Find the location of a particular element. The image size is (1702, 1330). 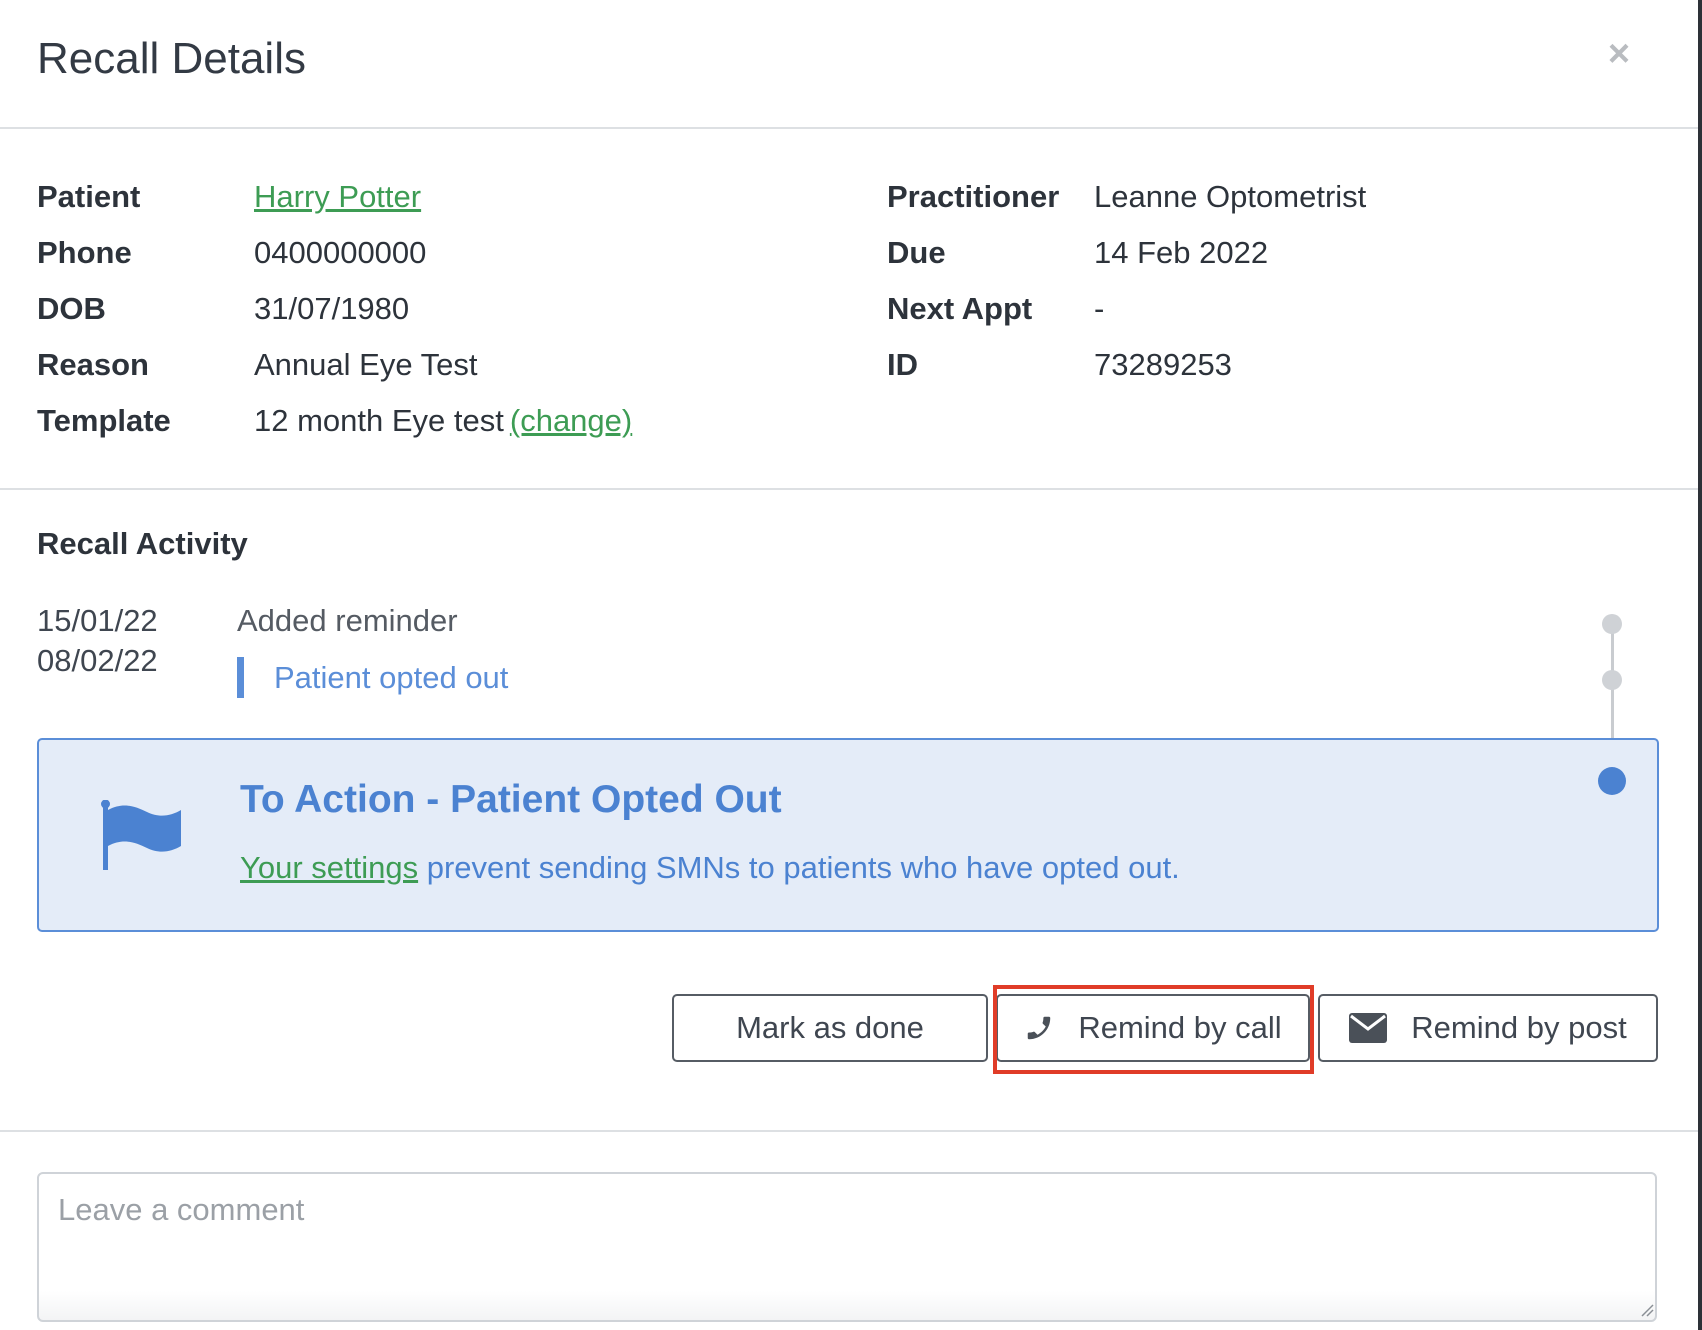

mark-as-done-button: Mark as done is located at coordinates (830, 1028).